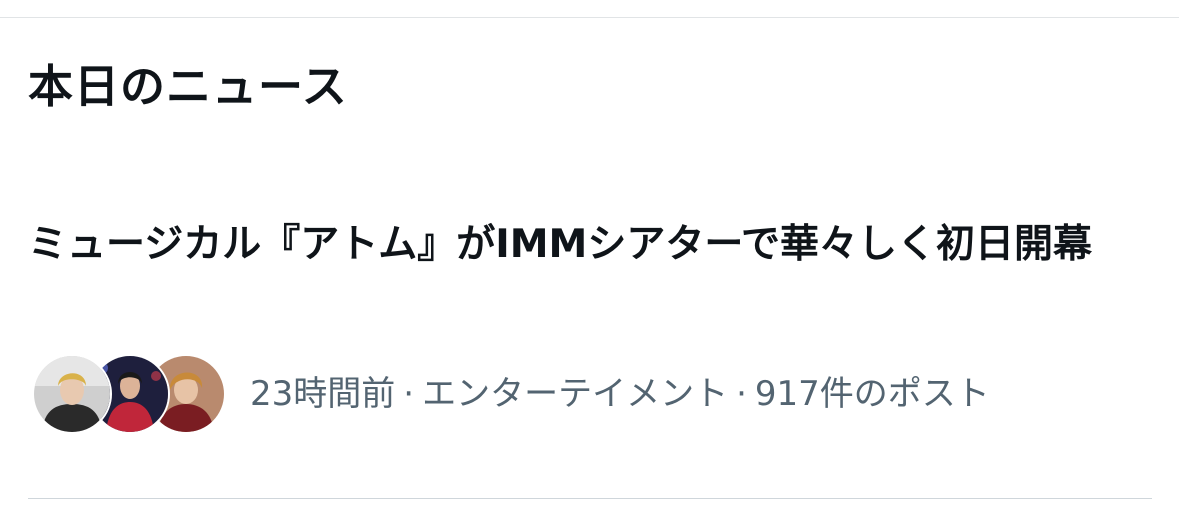 The image size is (1179, 505). I want to click on avatar, so click(72, 394).